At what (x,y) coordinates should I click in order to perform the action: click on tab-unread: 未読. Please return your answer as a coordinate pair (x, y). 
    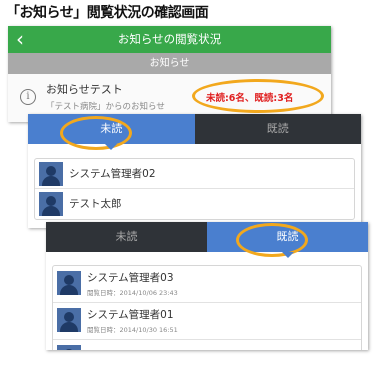
    Looking at the image, I should click on (126, 237).